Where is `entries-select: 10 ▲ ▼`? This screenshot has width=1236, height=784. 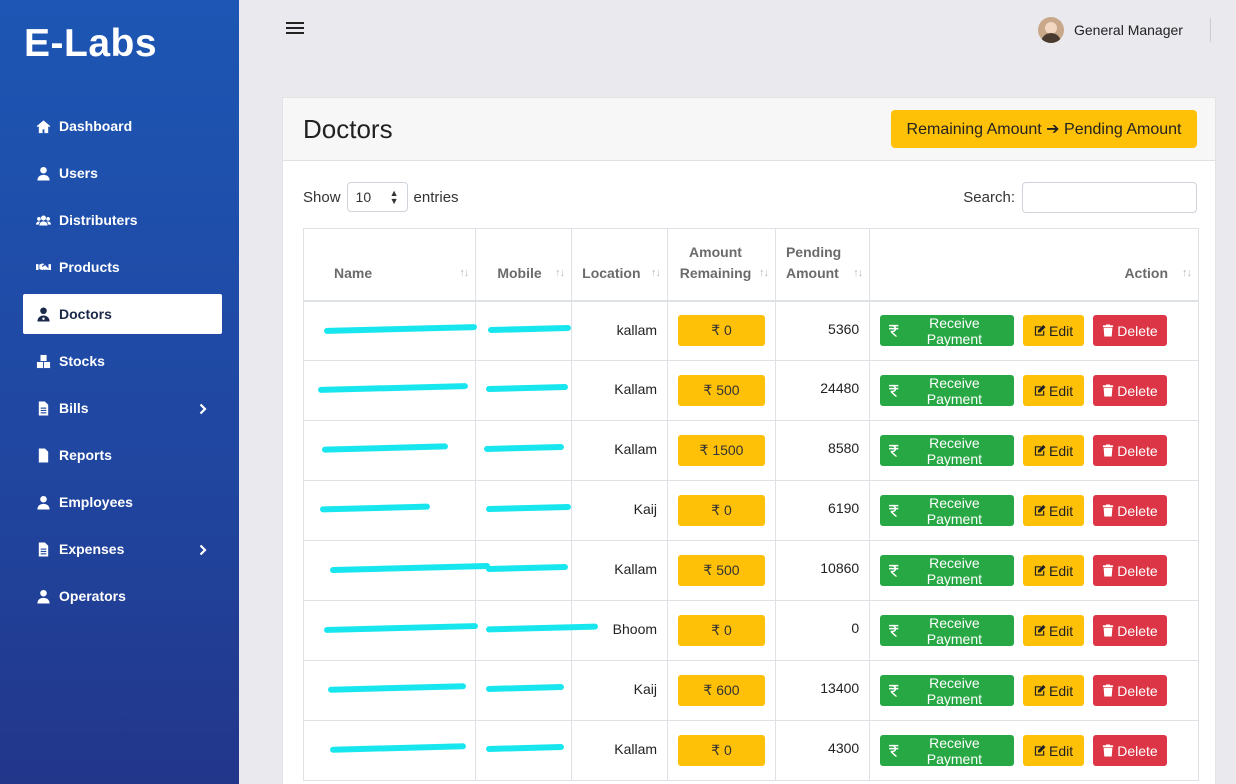
entries-select: 10 ▲ ▼ is located at coordinates (377, 197).